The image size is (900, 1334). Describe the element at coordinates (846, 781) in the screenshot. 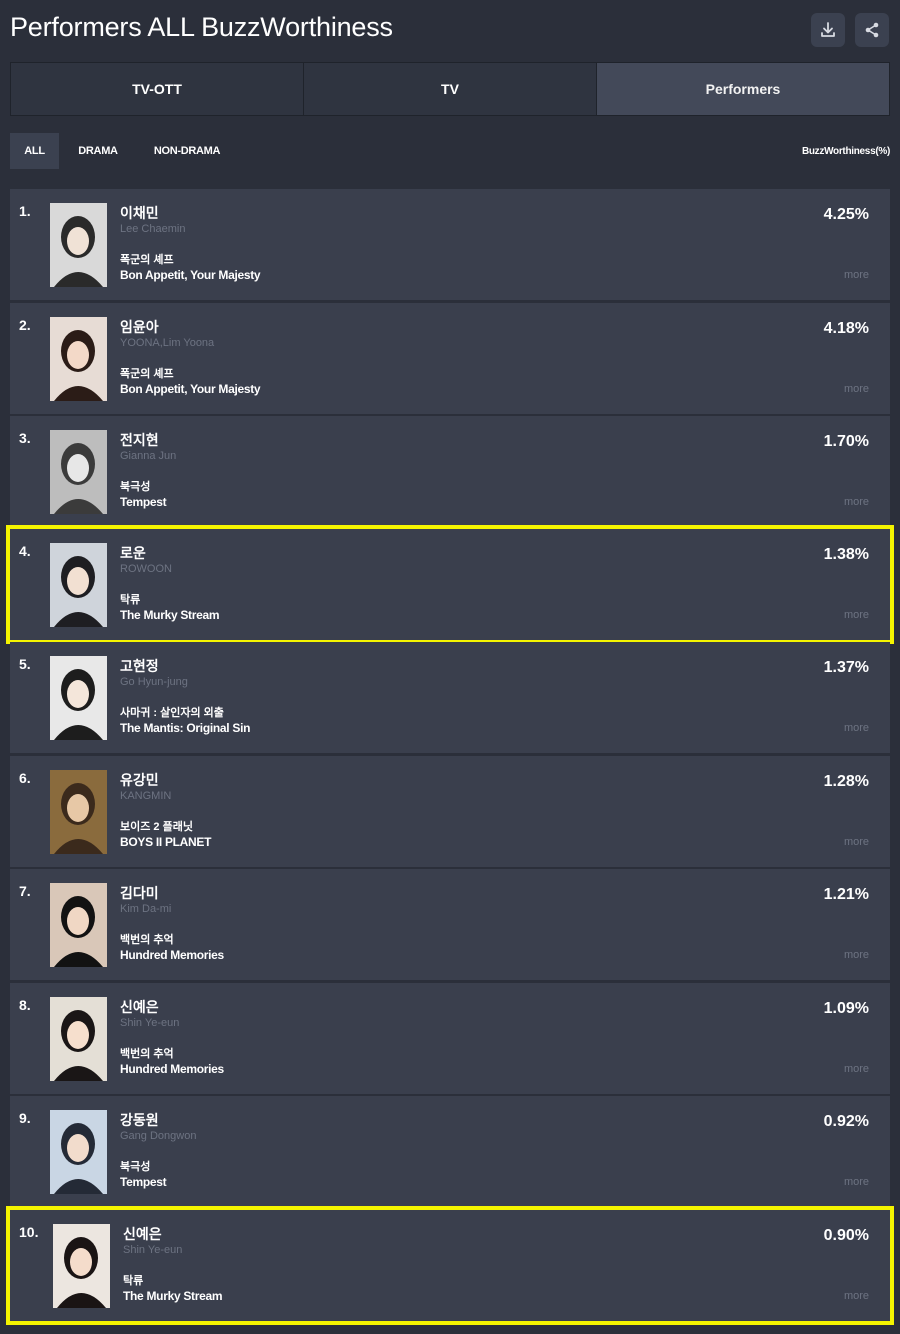

I see `buzz-percentage: 1.28%` at that location.